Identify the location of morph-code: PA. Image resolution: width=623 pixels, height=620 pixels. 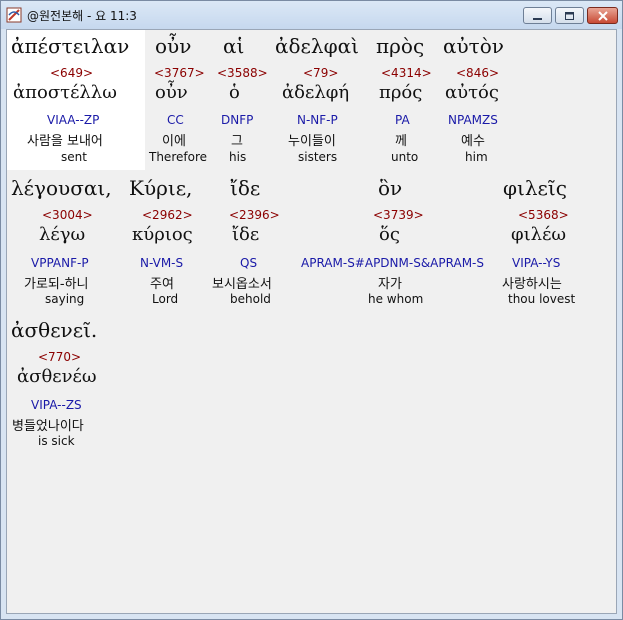
(402, 120).